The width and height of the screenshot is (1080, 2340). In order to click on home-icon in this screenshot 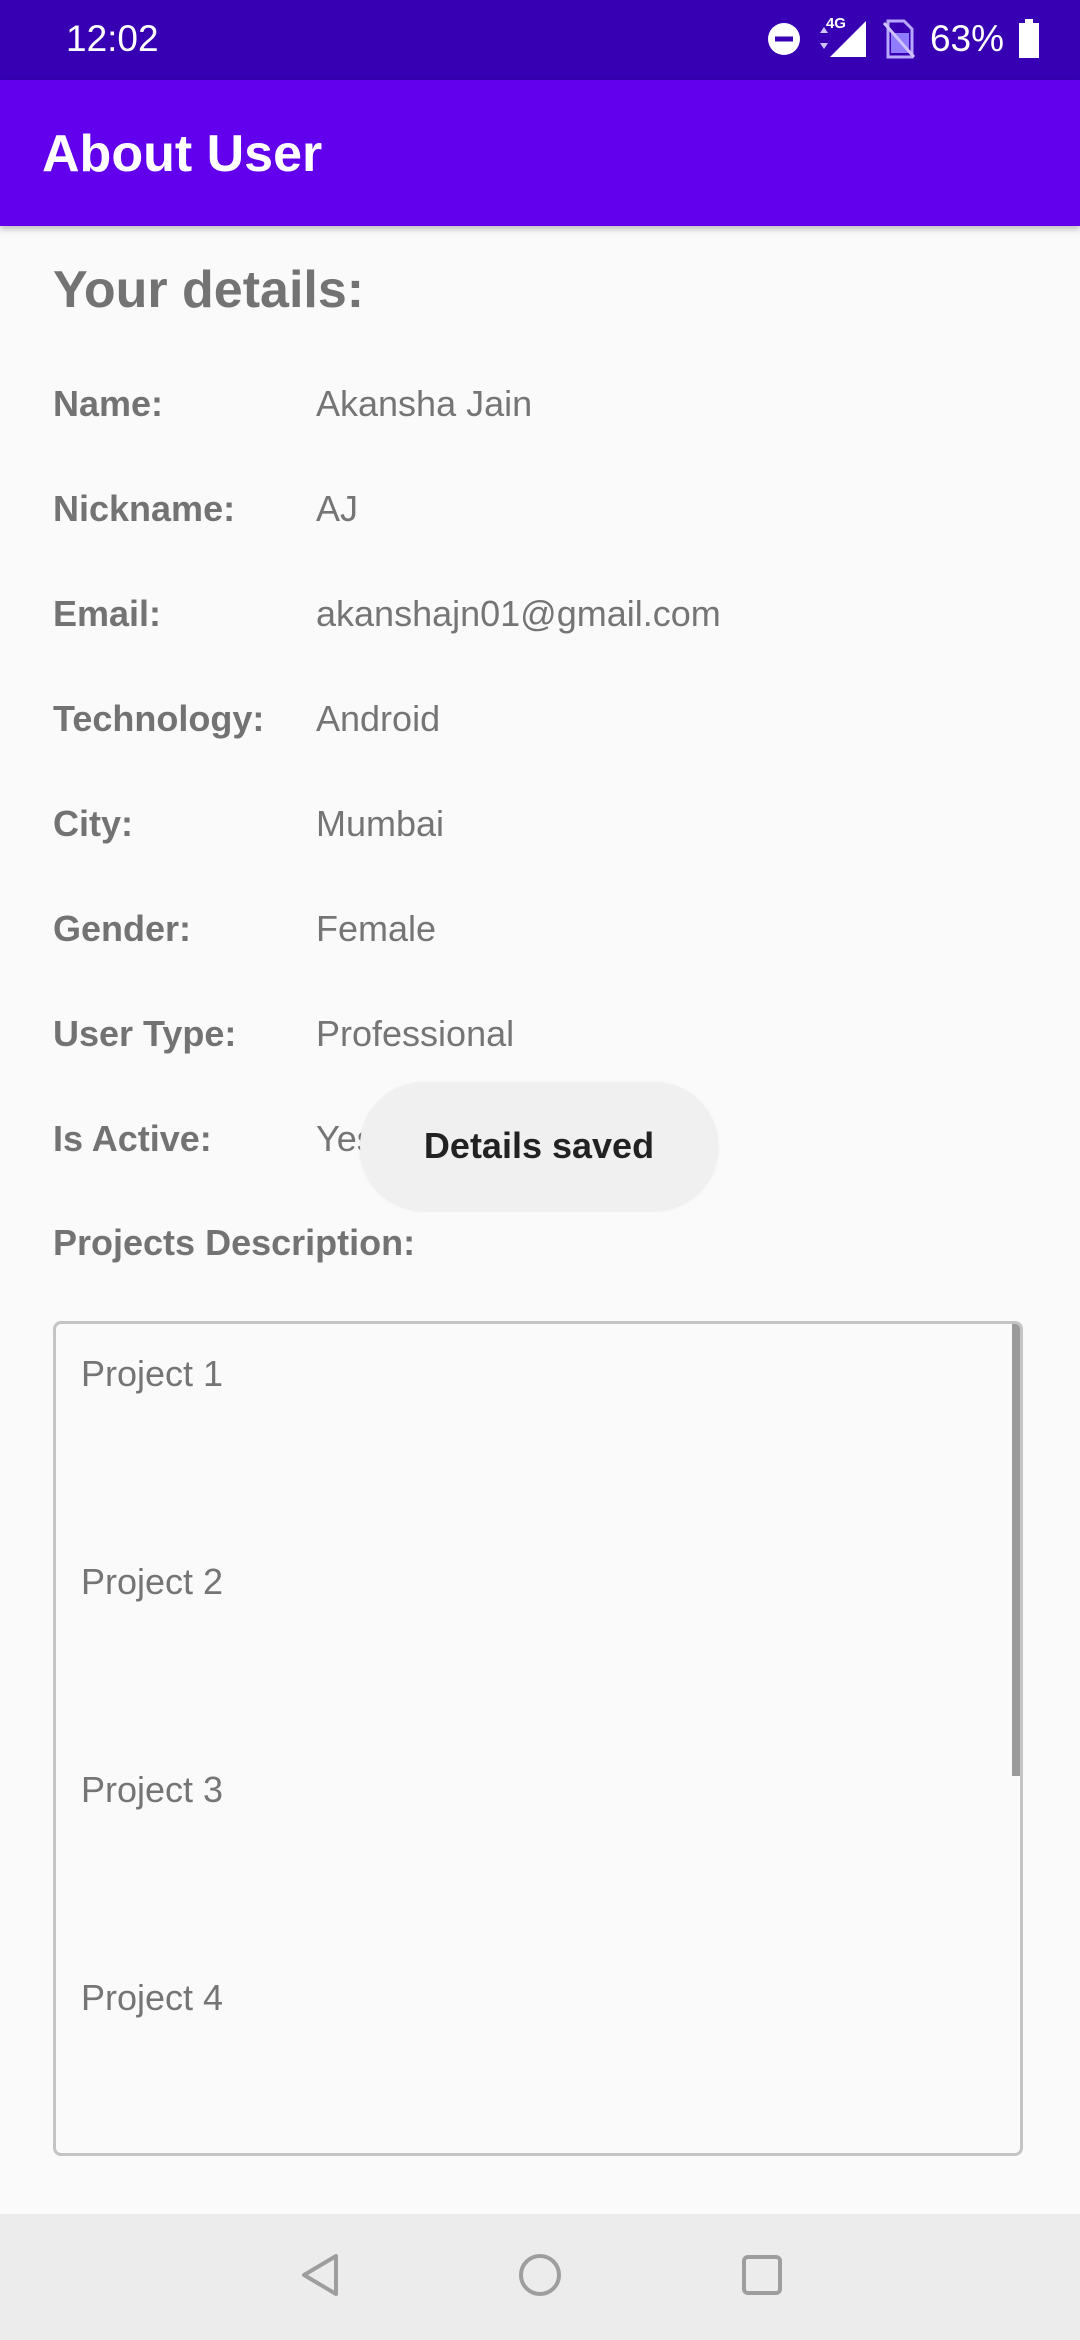, I will do `click(540, 2277)`.